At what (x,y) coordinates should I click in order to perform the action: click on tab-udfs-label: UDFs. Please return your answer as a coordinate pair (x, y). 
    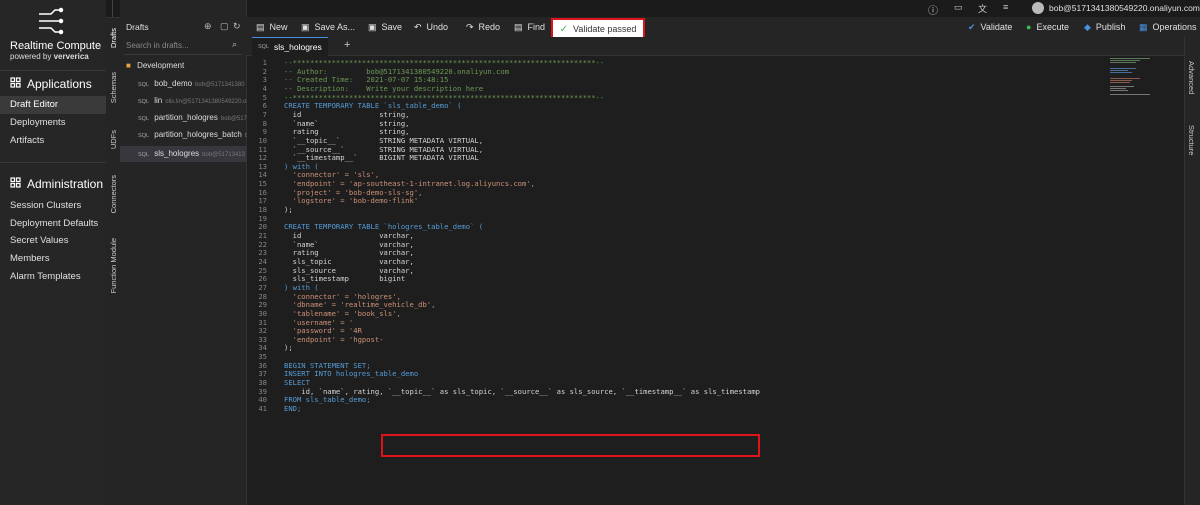
    Looking at the image, I should click on (113, 140).